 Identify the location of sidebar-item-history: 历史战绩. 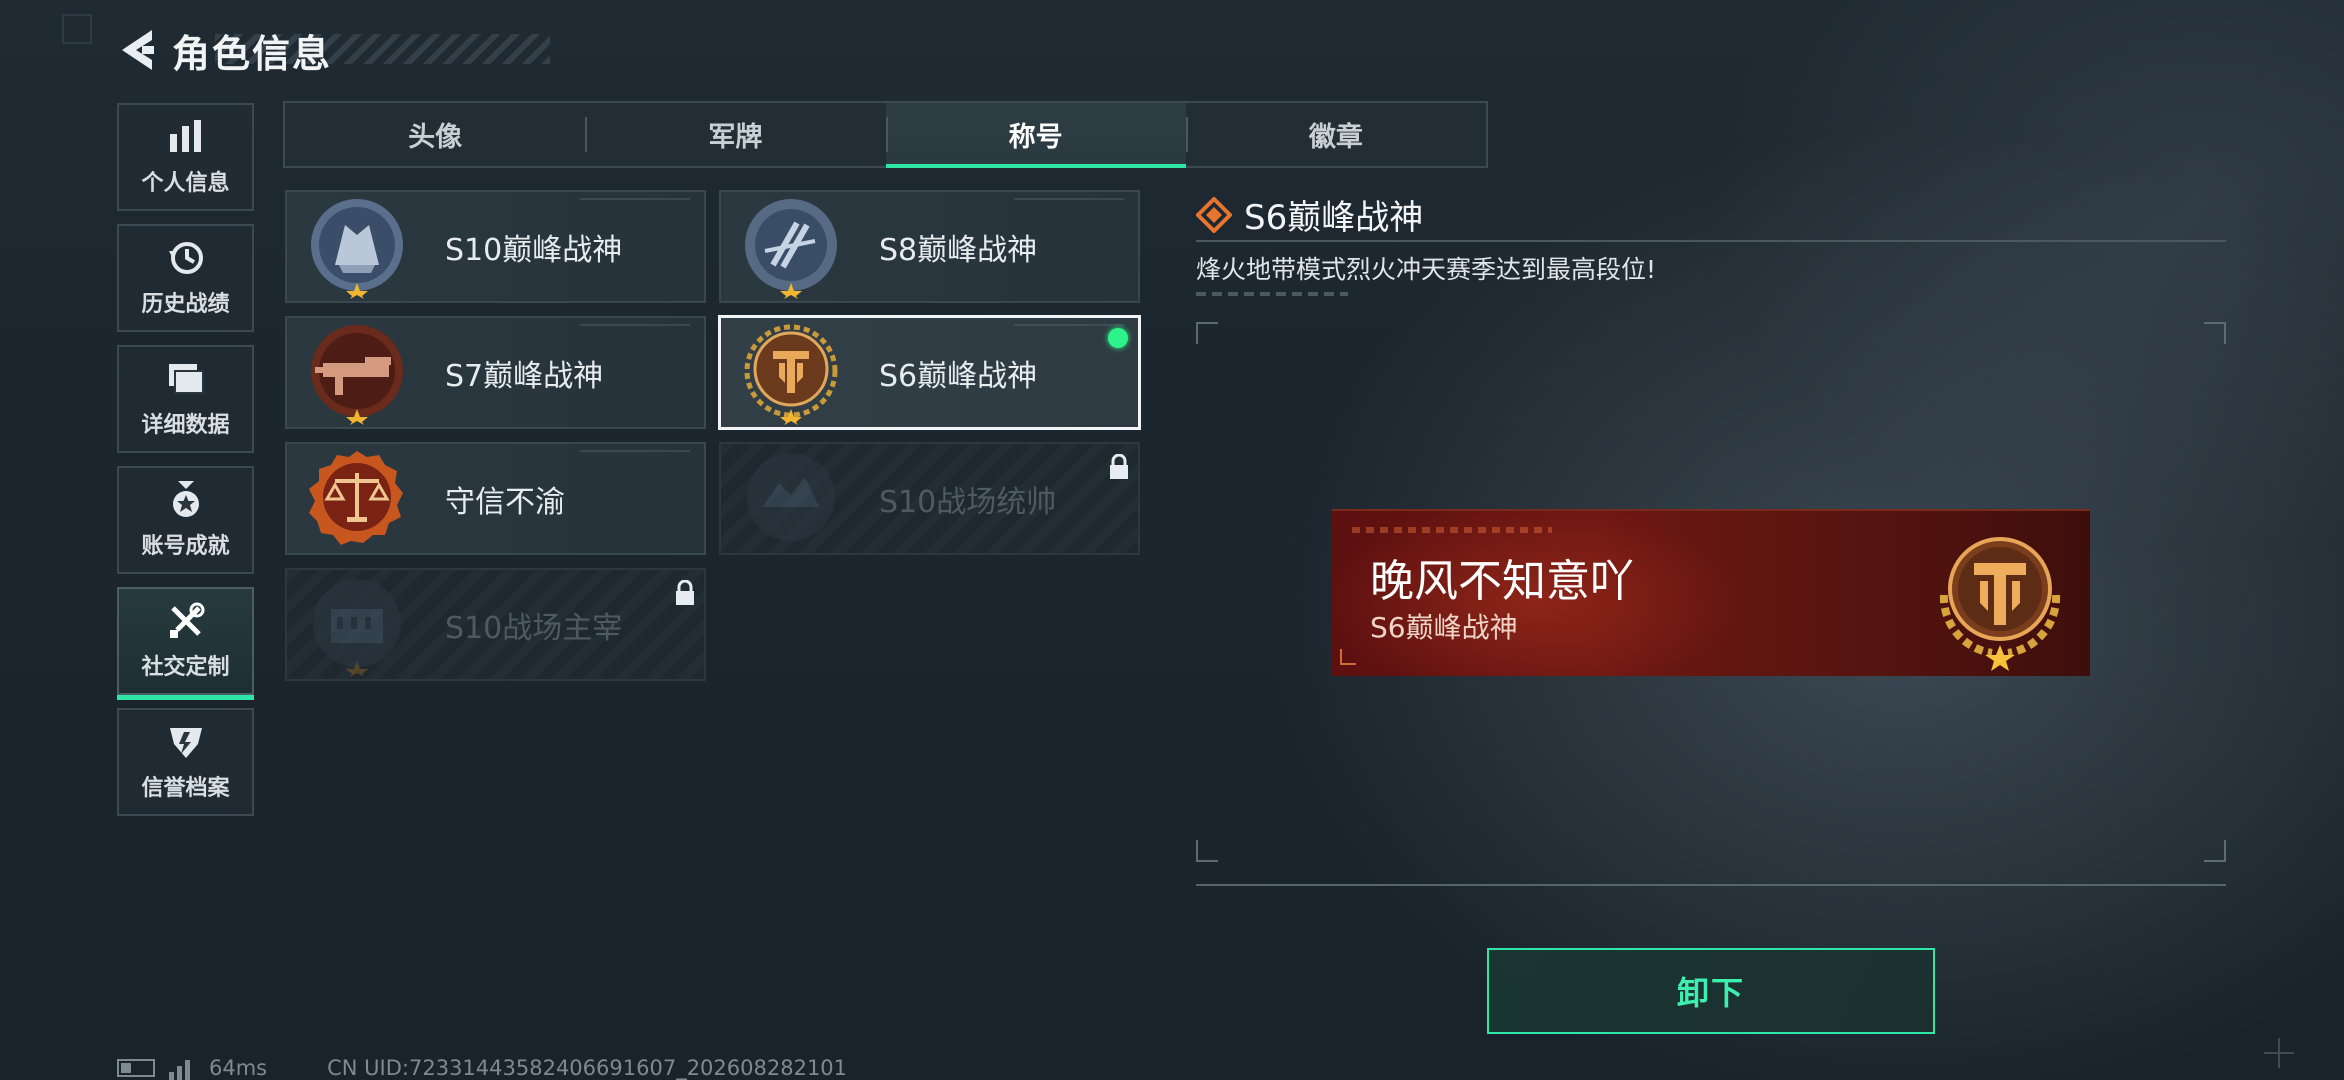
(185, 278).